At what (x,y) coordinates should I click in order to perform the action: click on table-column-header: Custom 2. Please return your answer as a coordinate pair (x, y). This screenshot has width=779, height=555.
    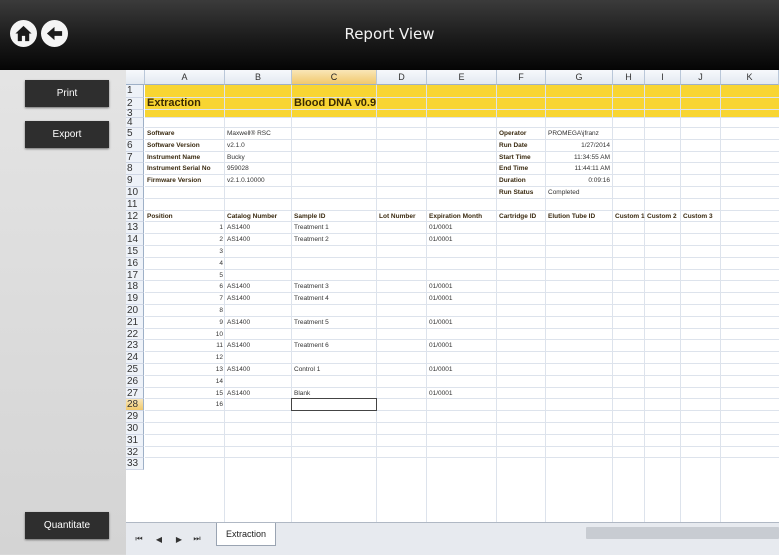
    Looking at the image, I should click on (662, 216).